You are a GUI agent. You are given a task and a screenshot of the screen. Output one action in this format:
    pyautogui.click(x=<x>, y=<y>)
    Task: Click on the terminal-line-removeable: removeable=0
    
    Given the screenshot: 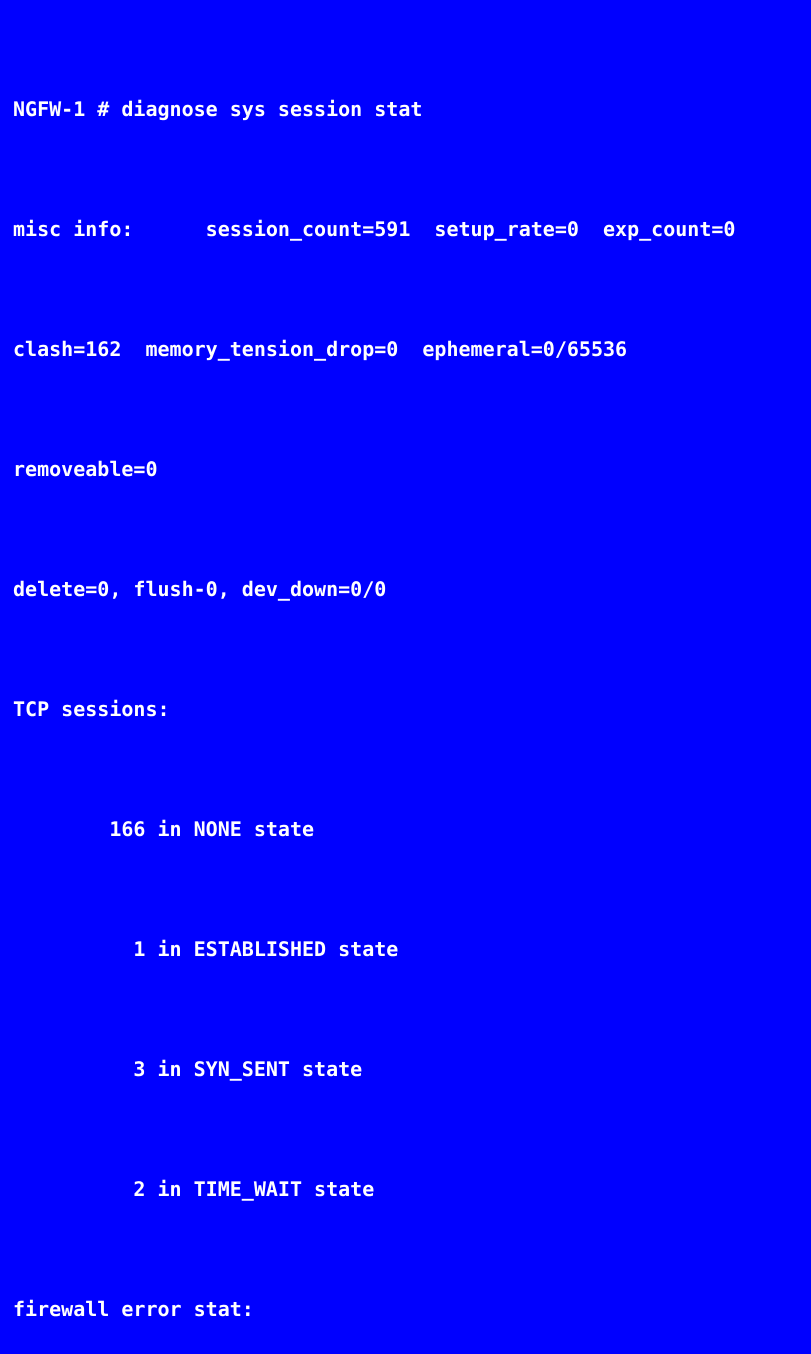 What is the action you would take?
    pyautogui.click(x=85, y=469)
    